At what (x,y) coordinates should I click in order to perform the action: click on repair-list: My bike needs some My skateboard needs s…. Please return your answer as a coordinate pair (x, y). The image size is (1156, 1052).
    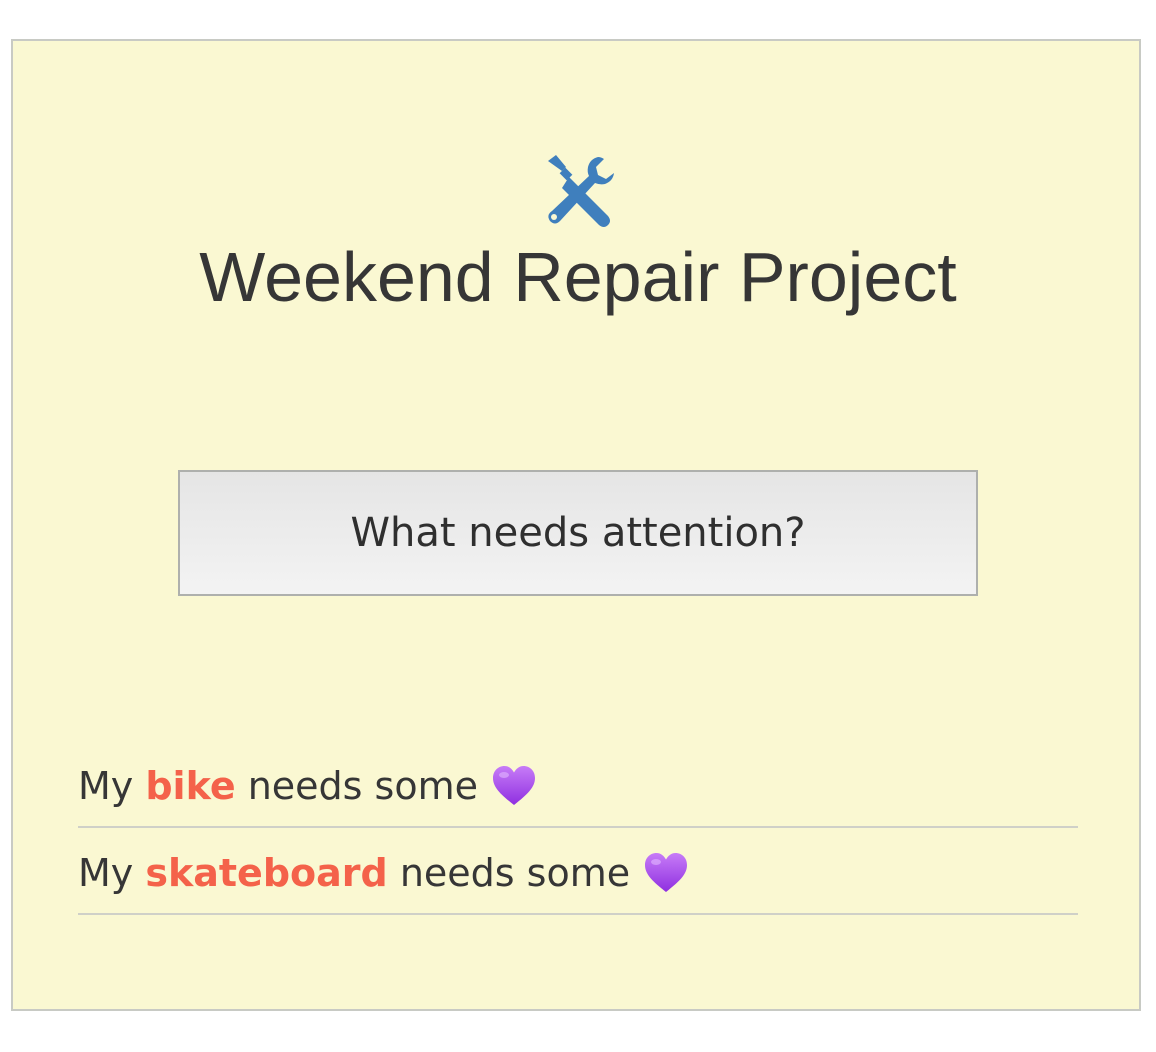
    Looking at the image, I should click on (578, 828).